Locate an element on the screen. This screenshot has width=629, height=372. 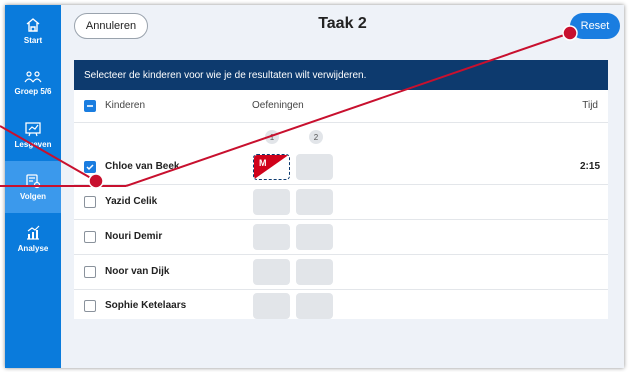
sidebar: Start Groep 5/6 Lesgeven Volgen Analyse is located at coordinates (33, 186).